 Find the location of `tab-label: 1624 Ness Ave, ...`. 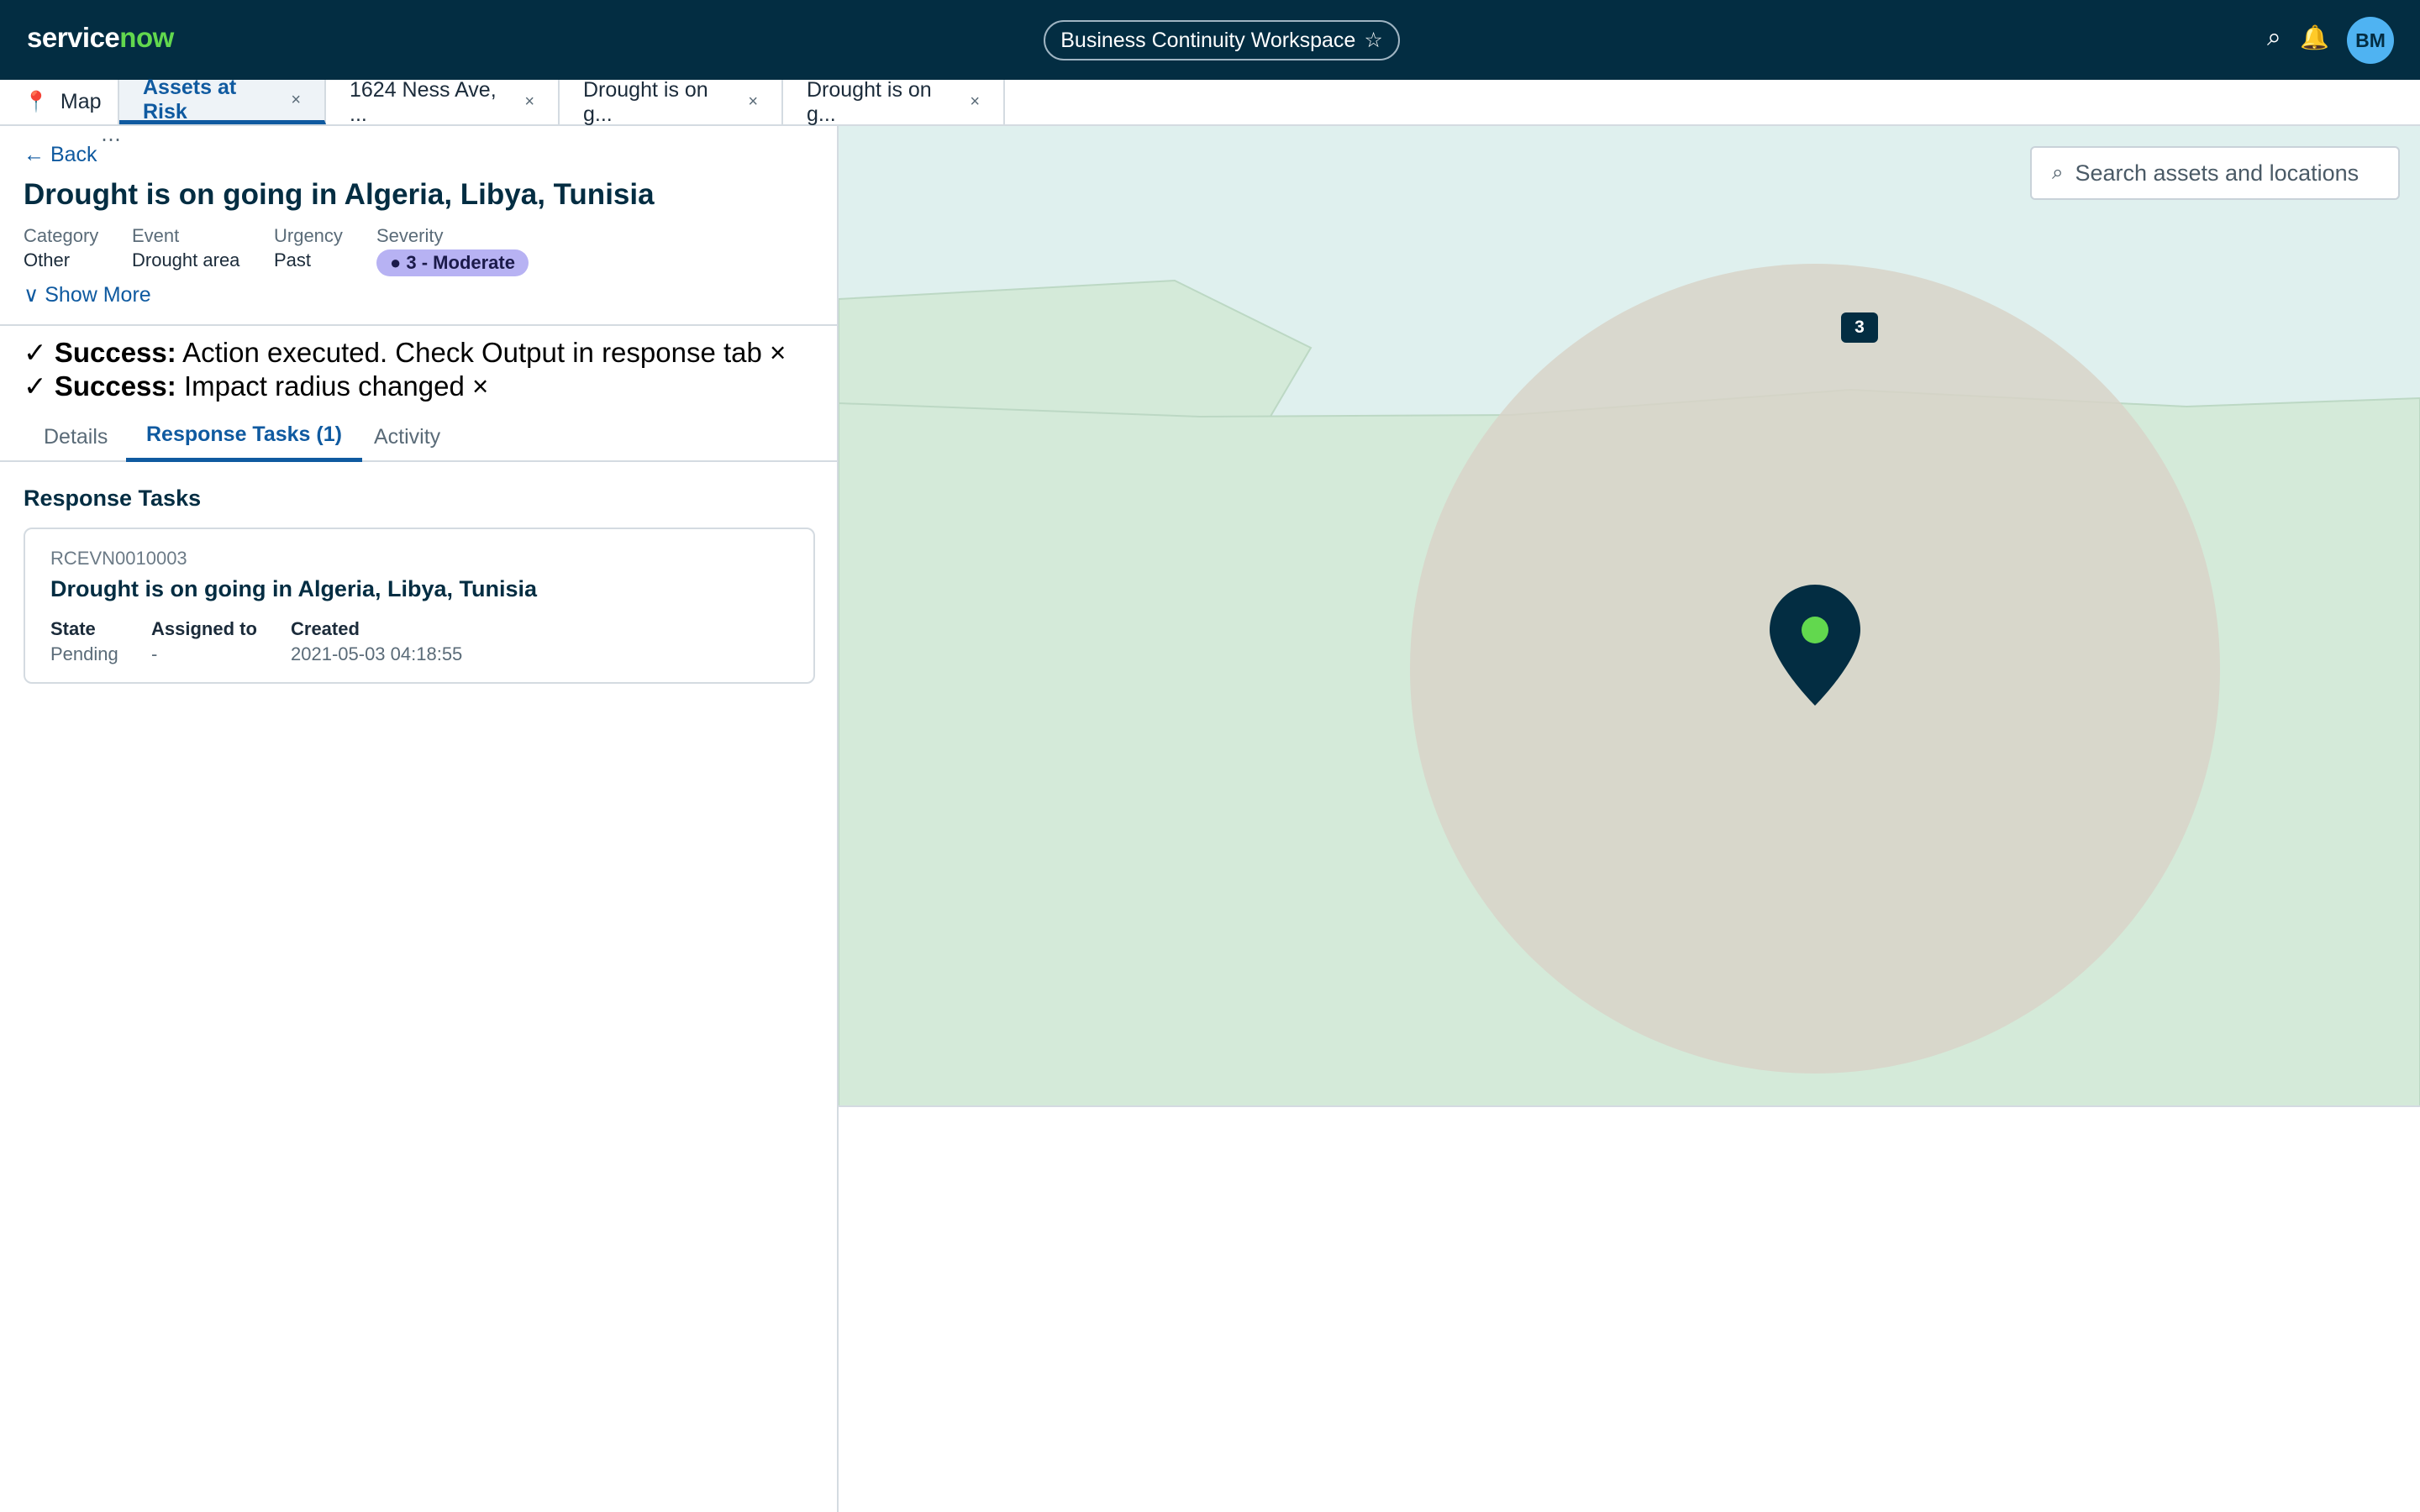

tab-label: 1624 Ness Ave, ... is located at coordinates (423, 101).